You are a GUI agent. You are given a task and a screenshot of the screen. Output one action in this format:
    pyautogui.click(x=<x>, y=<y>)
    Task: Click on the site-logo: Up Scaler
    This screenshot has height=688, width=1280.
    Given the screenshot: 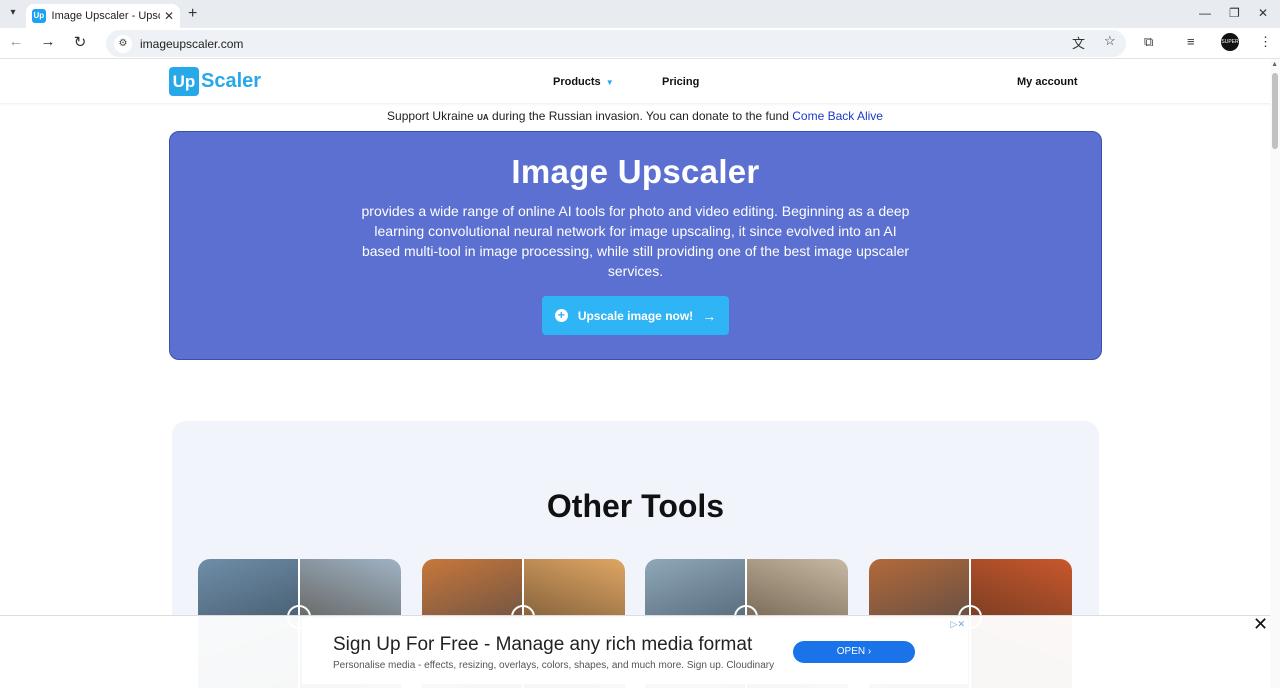 What is the action you would take?
    pyautogui.click(x=215, y=81)
    